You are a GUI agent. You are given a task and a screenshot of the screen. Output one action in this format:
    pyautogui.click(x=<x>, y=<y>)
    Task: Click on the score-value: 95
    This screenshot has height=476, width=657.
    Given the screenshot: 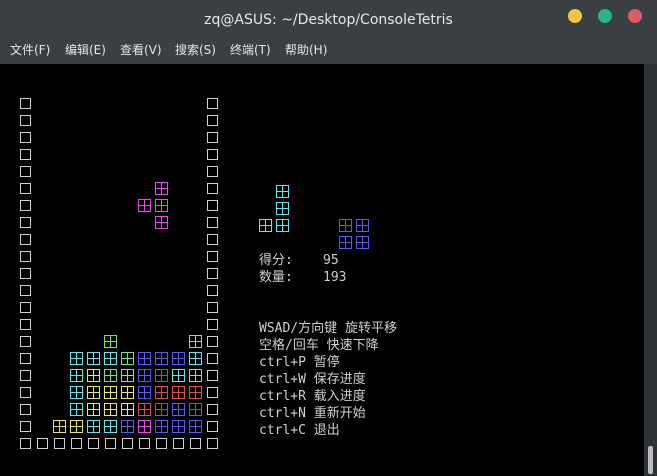 What is the action you would take?
    pyautogui.click(x=331, y=260)
    